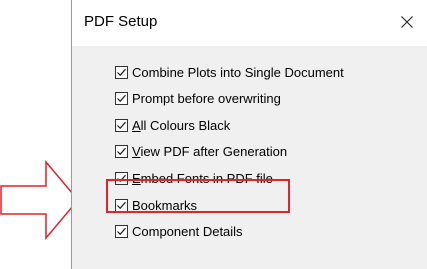 This screenshot has width=427, height=269. What do you see at coordinates (202, 178) in the screenshot?
I see `checkbox-label: Embed Fonts in PDF file` at bounding box center [202, 178].